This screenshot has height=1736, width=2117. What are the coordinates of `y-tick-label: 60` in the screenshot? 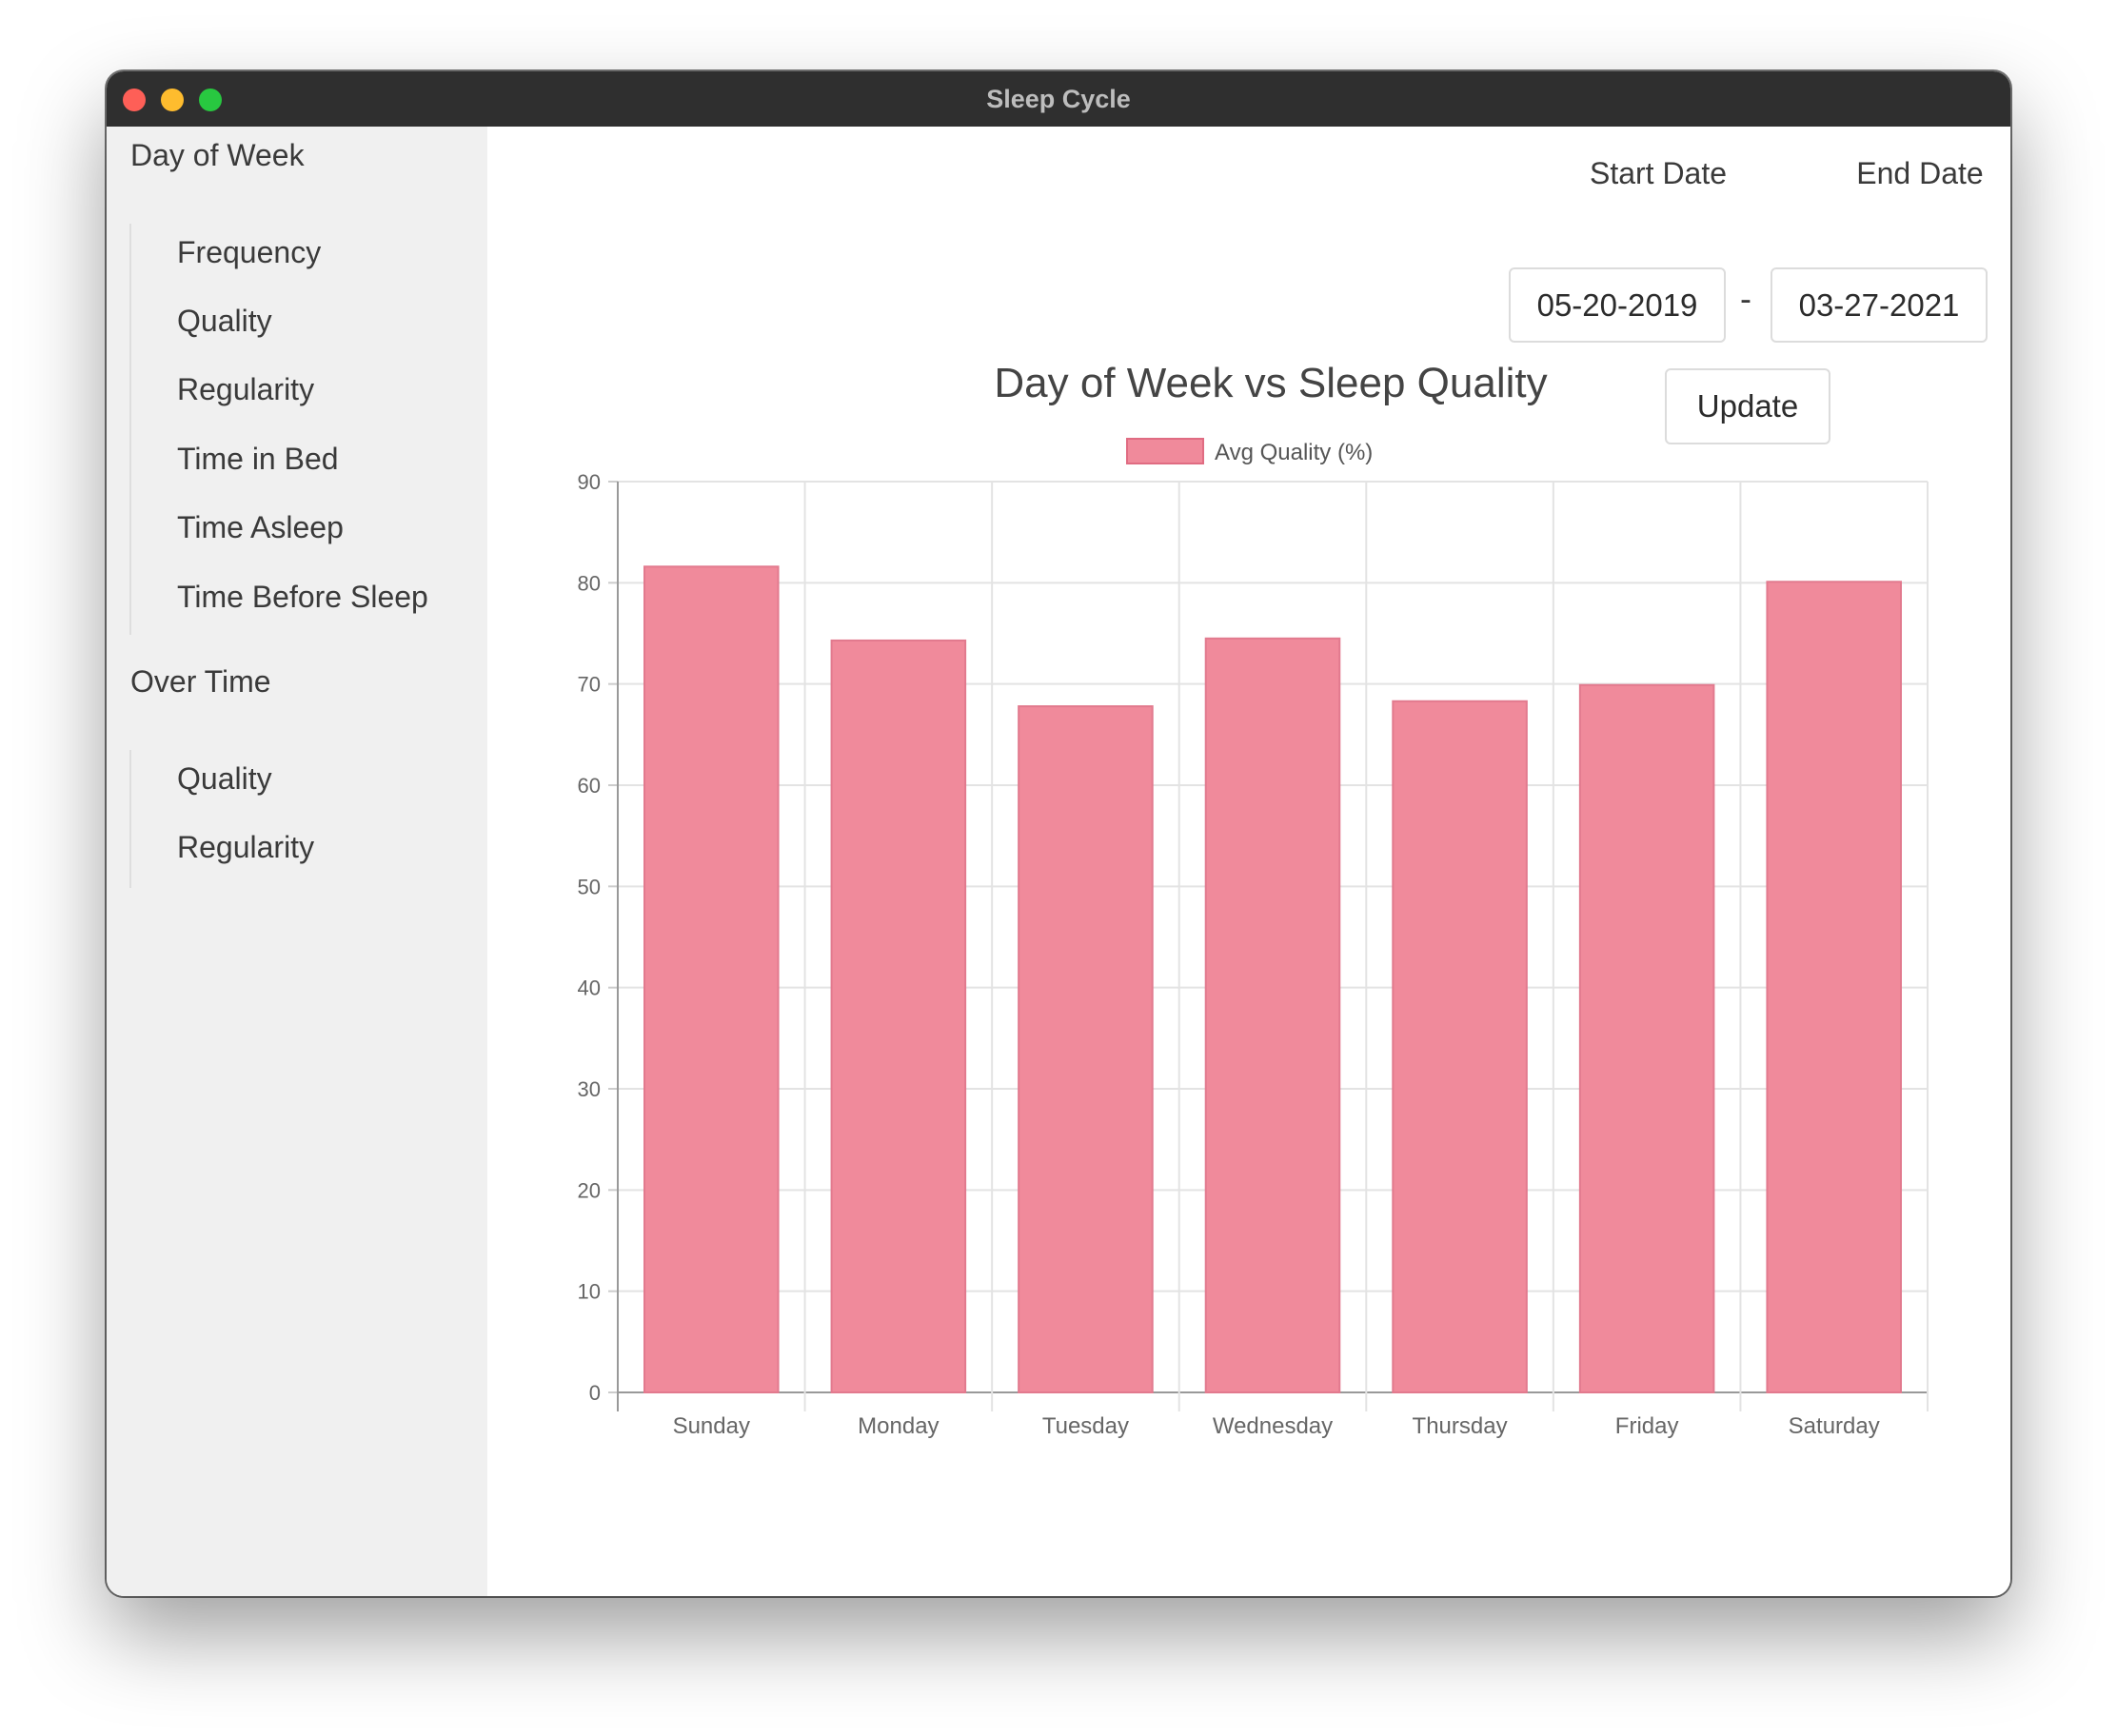 It's located at (590, 786).